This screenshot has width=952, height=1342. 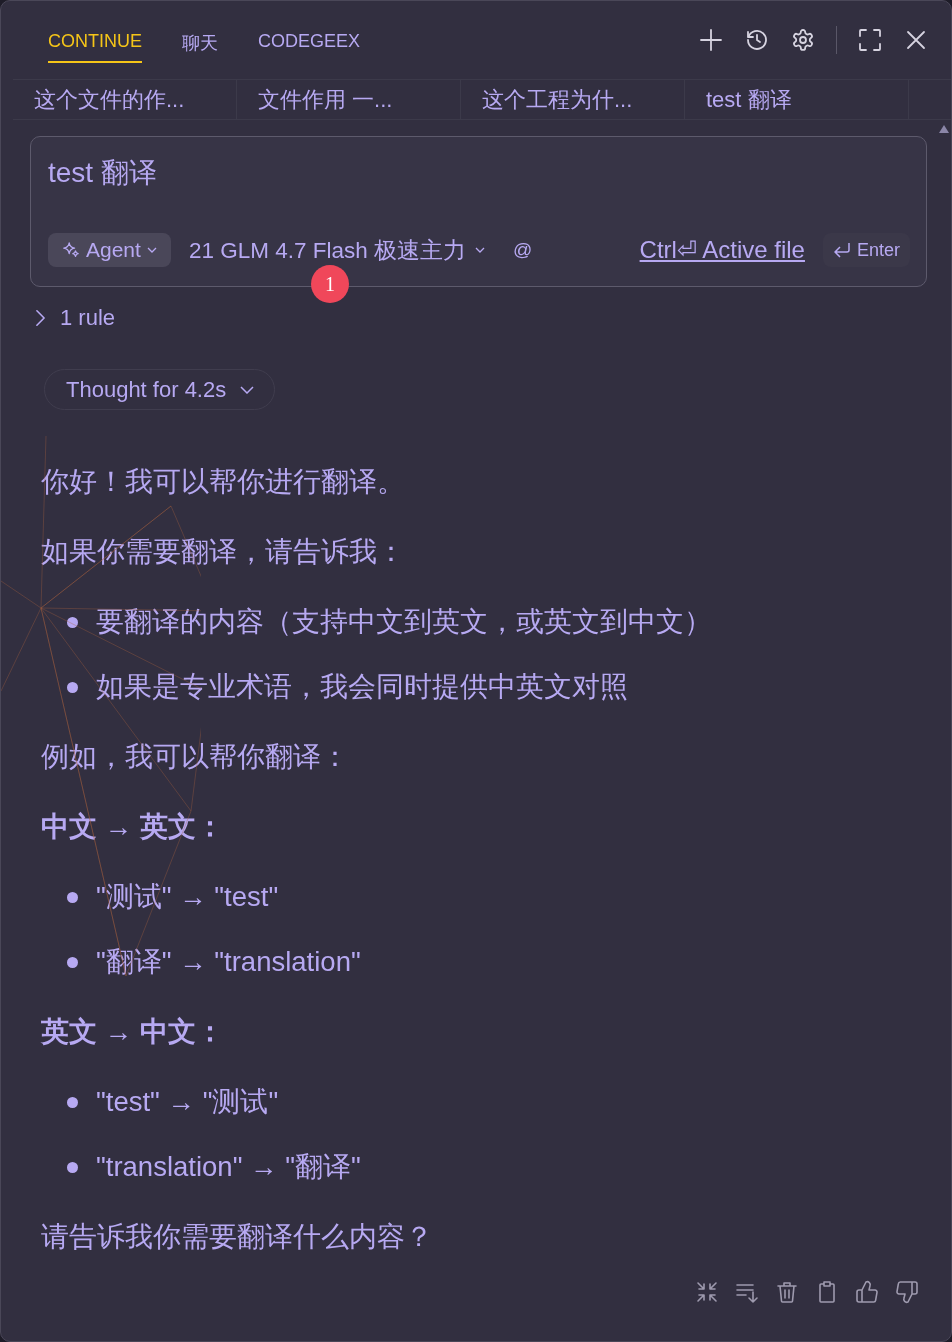 What do you see at coordinates (223, 552) in the screenshot?
I see `message-paragraph: 如果你需要翻译，请告诉我：` at bounding box center [223, 552].